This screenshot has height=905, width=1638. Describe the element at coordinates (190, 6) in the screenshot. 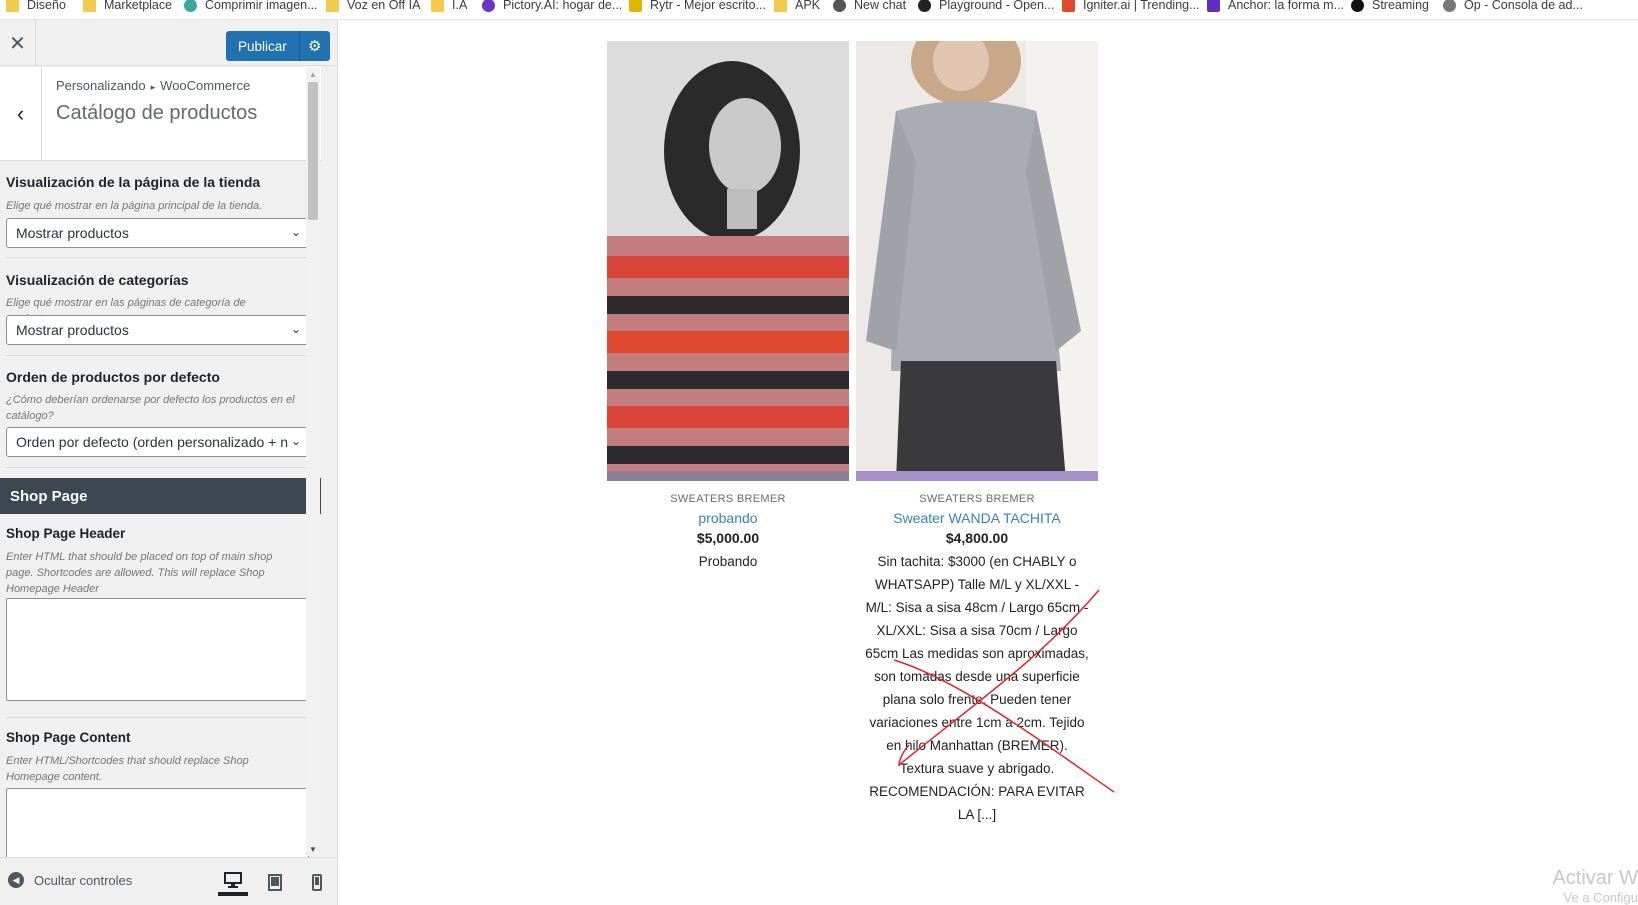

I see `compress-icon` at that location.